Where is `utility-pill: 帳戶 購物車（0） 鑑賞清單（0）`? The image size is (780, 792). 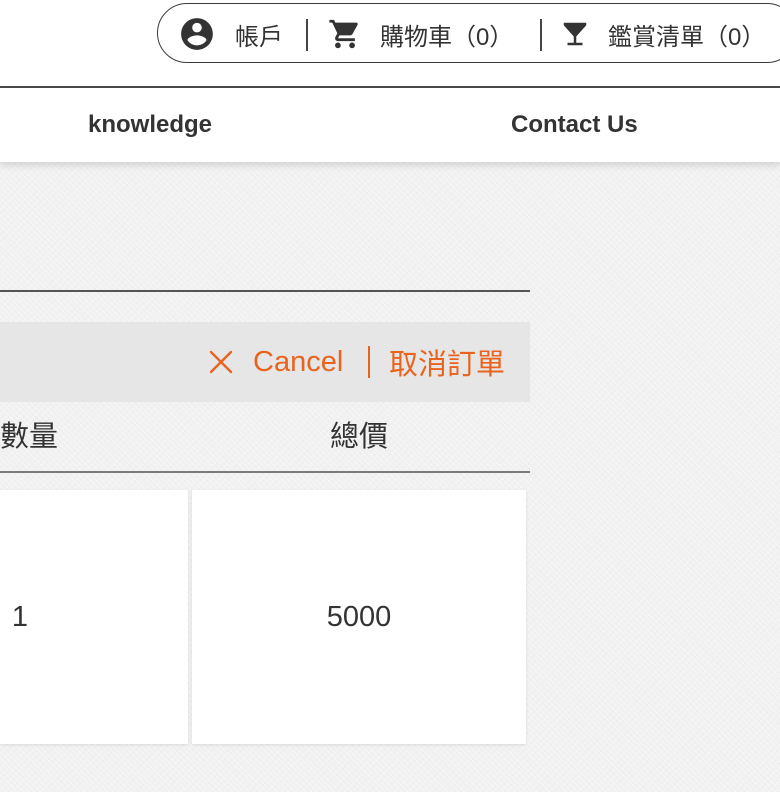 utility-pill: 帳戶 購物車（0） 鑑賞清單（0） is located at coordinates (468, 33).